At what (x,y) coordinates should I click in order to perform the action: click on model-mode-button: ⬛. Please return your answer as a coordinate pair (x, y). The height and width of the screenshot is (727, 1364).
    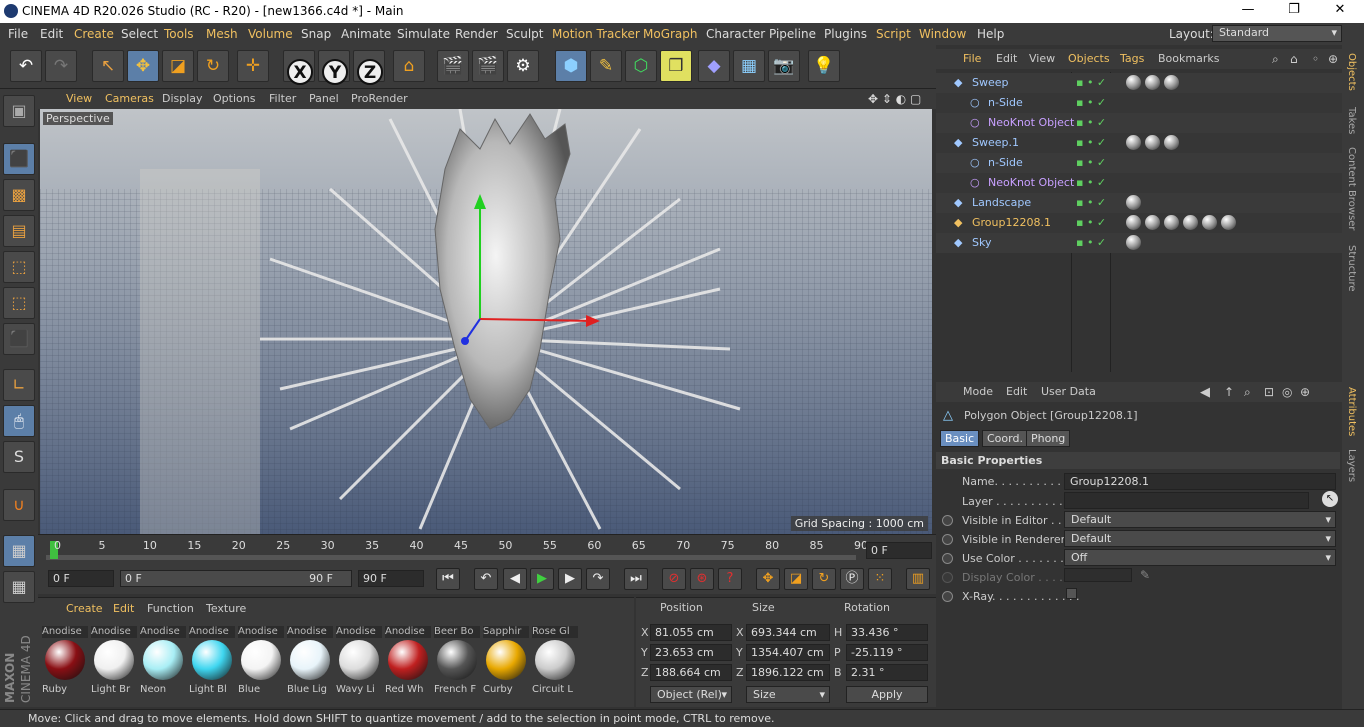
    Looking at the image, I should click on (19, 159).